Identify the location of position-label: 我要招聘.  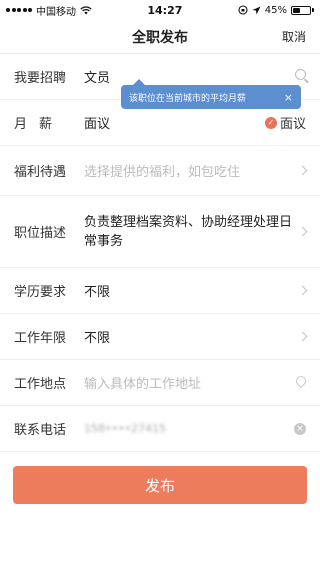
(40, 78).